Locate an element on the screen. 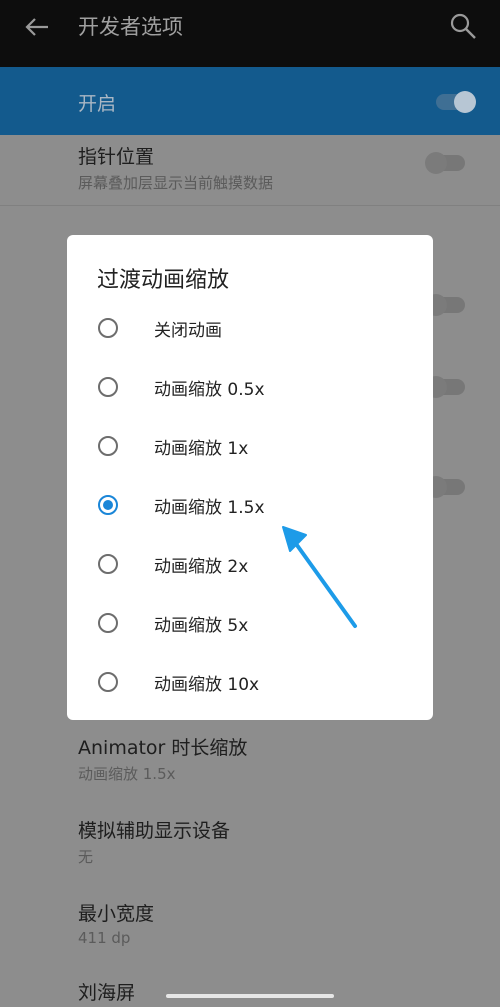 The width and height of the screenshot is (500, 1007). setting-animator-duration-scale: Animator 时长缩放 动画缩放 1.5x is located at coordinates (162, 758).